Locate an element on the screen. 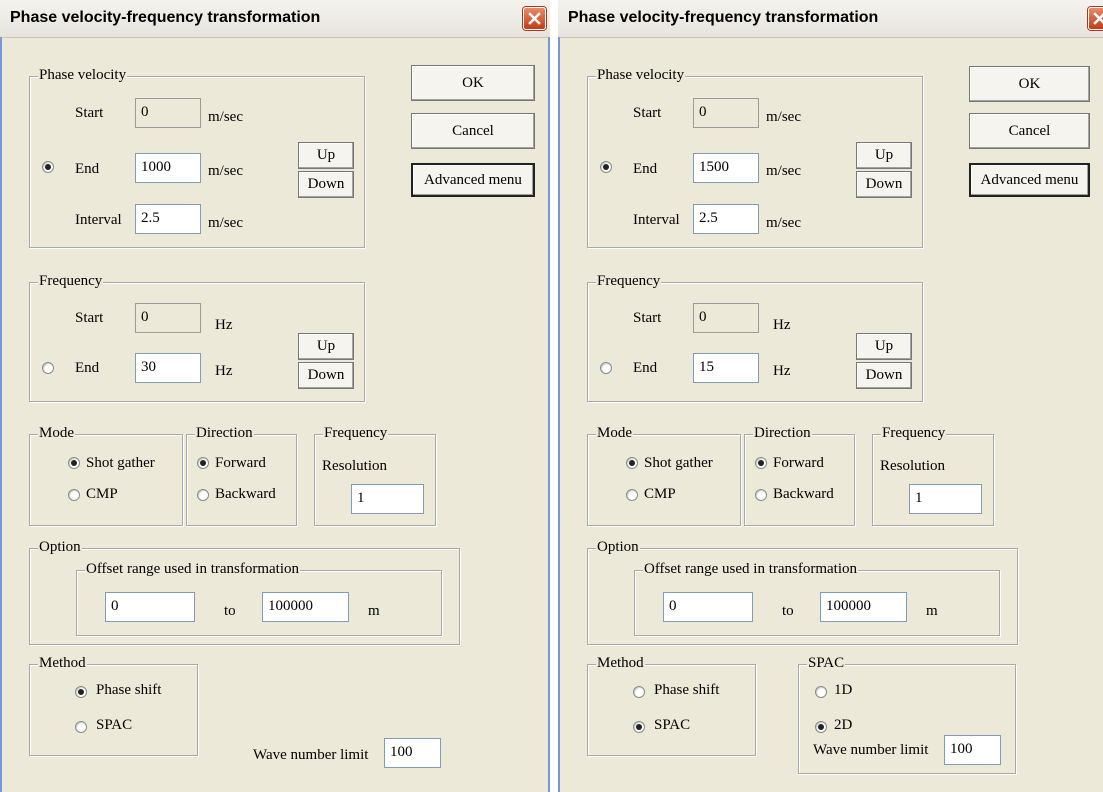 This screenshot has height=792, width=1103. offset-range-legend: Offset range used in transformation is located at coordinates (192, 569).